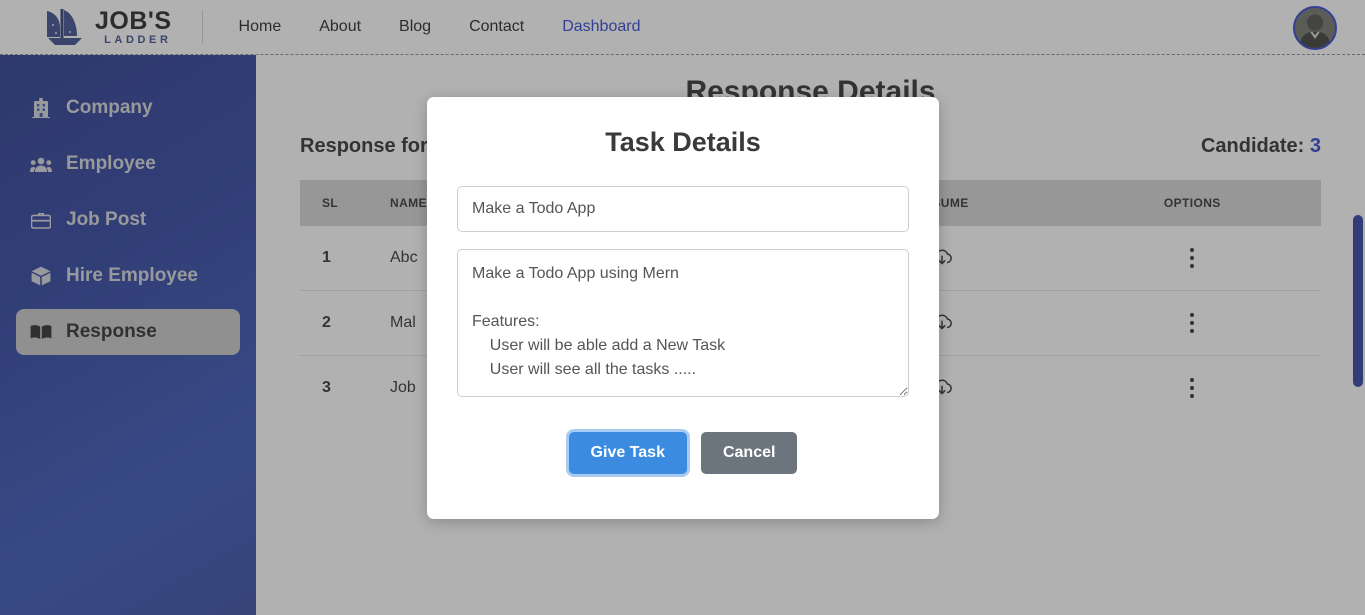 This screenshot has width=1365, height=615. What do you see at coordinates (749, 453) in the screenshot?
I see `cancel-button: Cancel` at bounding box center [749, 453].